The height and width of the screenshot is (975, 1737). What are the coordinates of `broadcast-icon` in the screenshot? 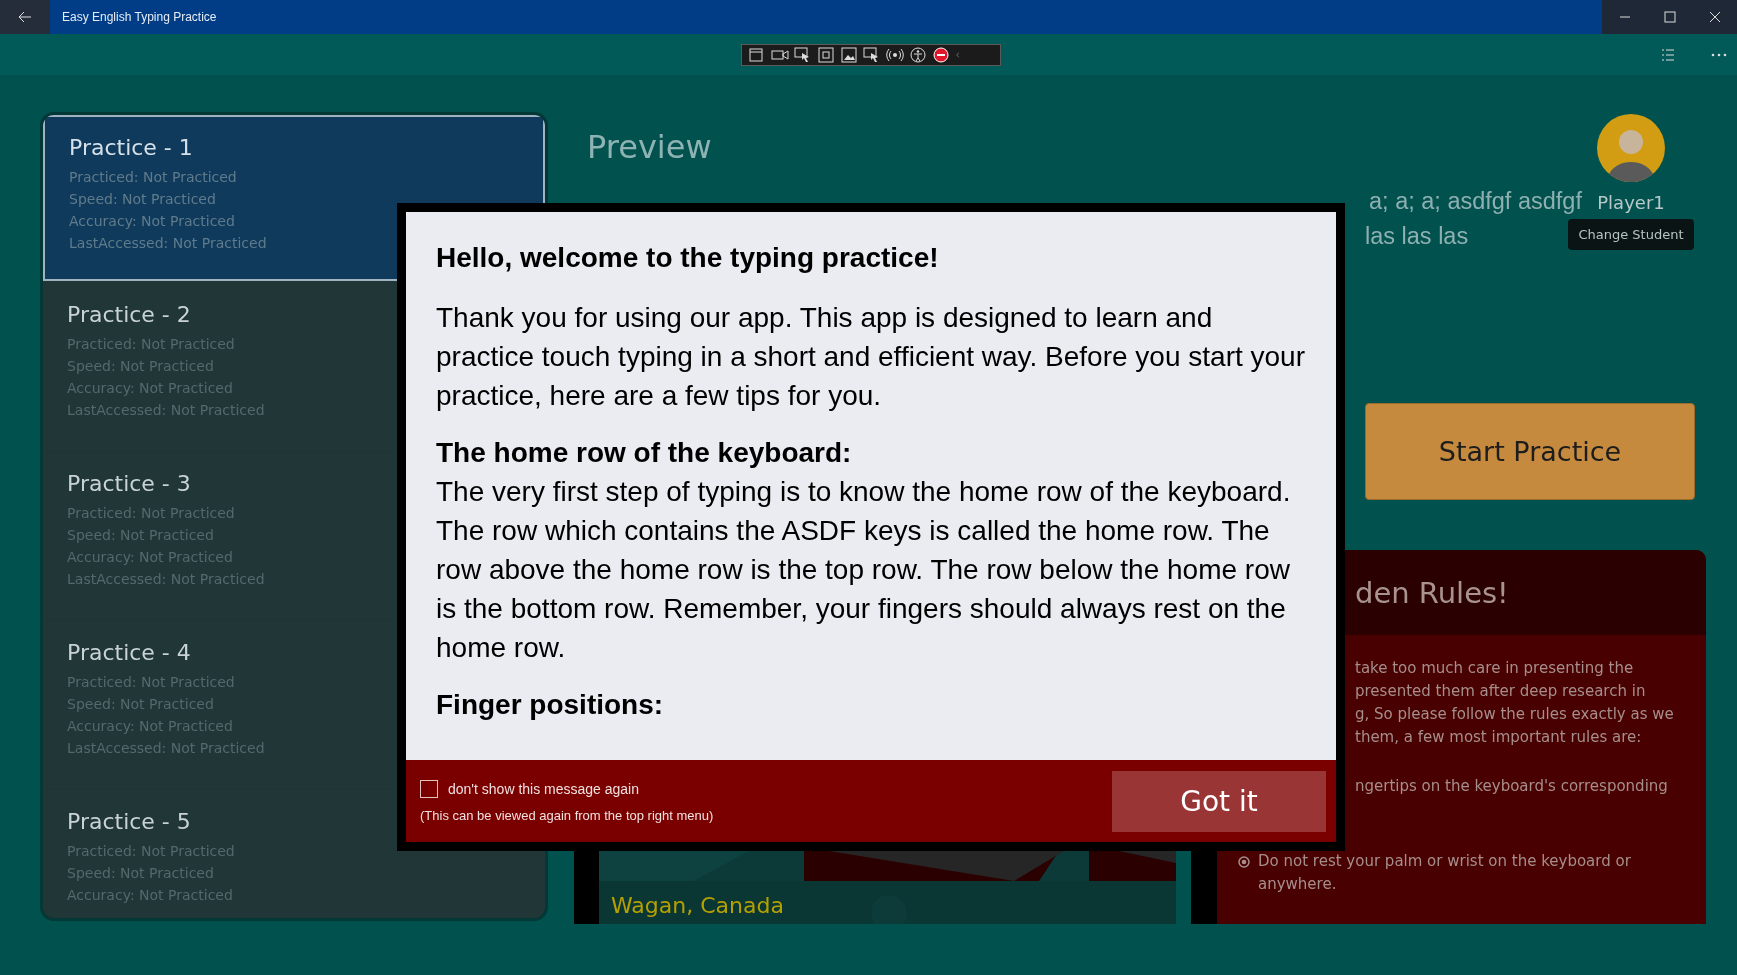 It's located at (895, 54).